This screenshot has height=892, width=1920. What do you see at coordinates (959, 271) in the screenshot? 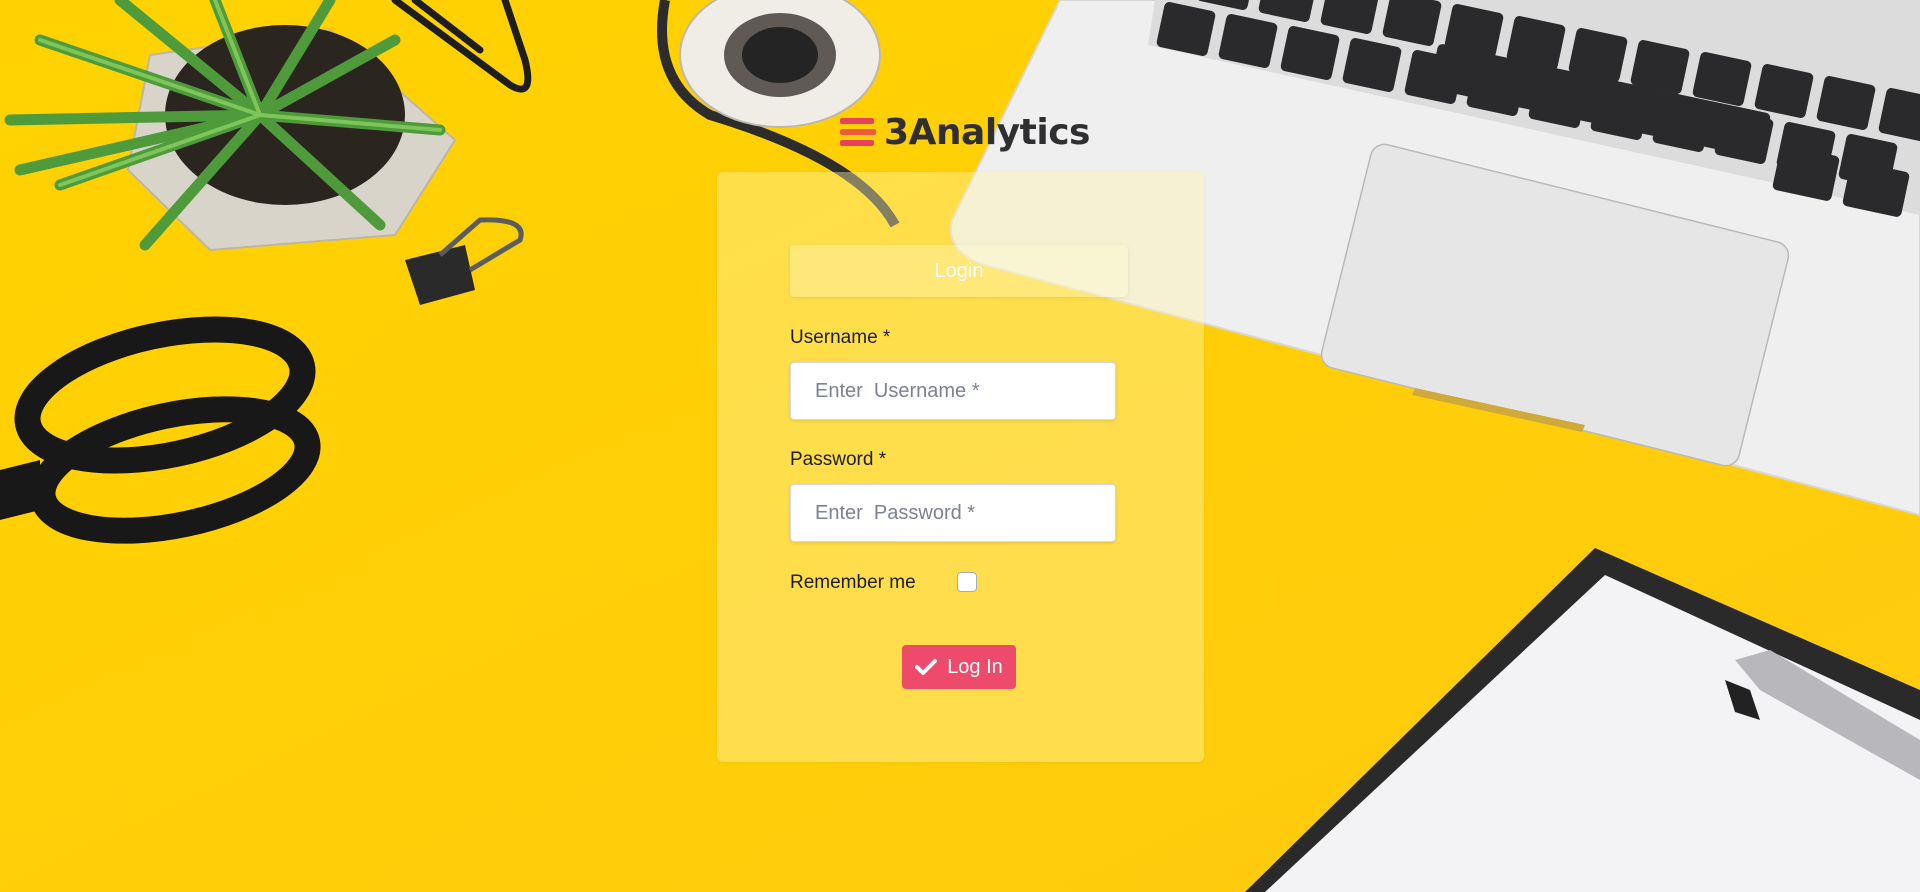
I see `login-card-header: Login` at bounding box center [959, 271].